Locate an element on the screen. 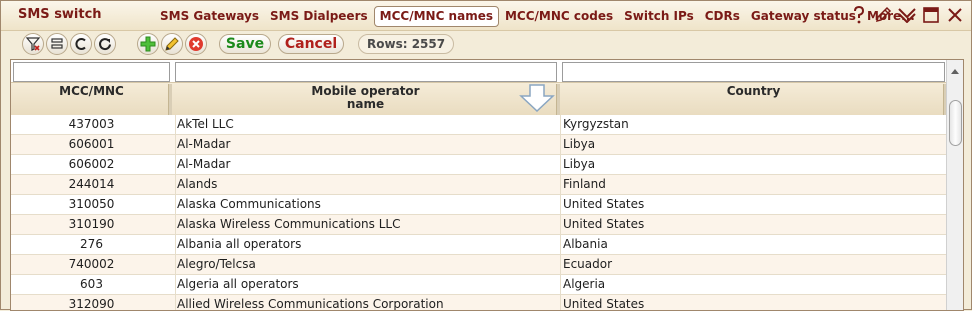 The image size is (972, 311). table-row: 244014 Alands Finland is located at coordinates (479, 185).